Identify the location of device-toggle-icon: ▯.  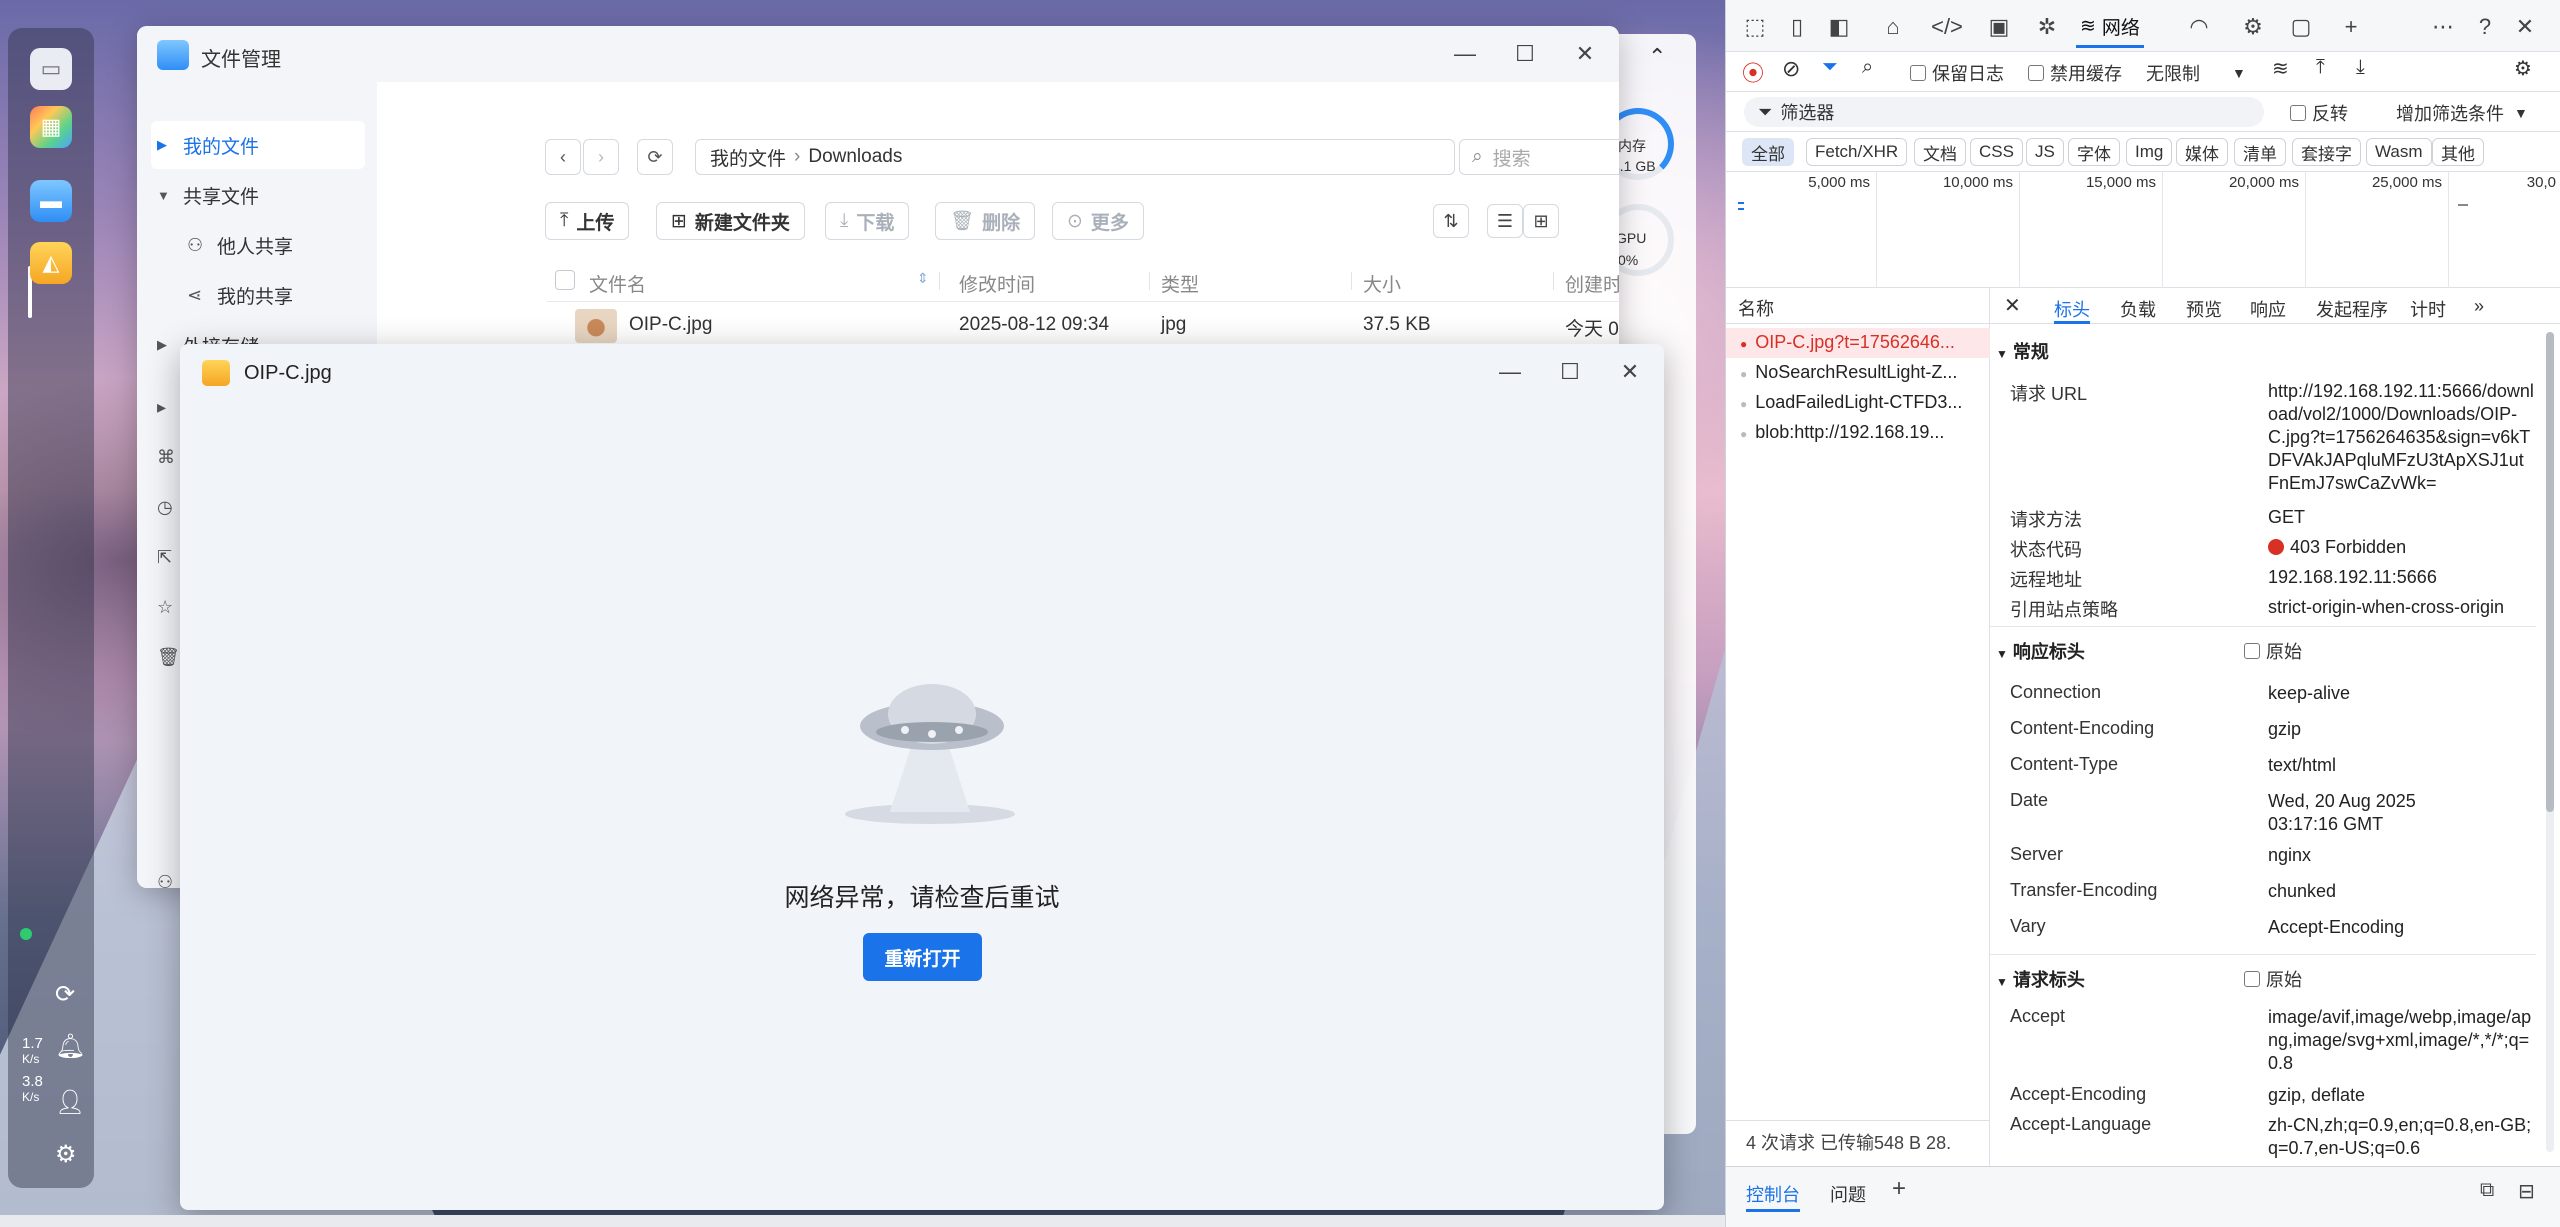
(1797, 27).